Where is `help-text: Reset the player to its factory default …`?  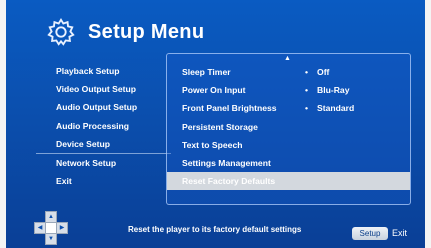
help-text: Reset the player to its factory default … is located at coordinates (215, 229).